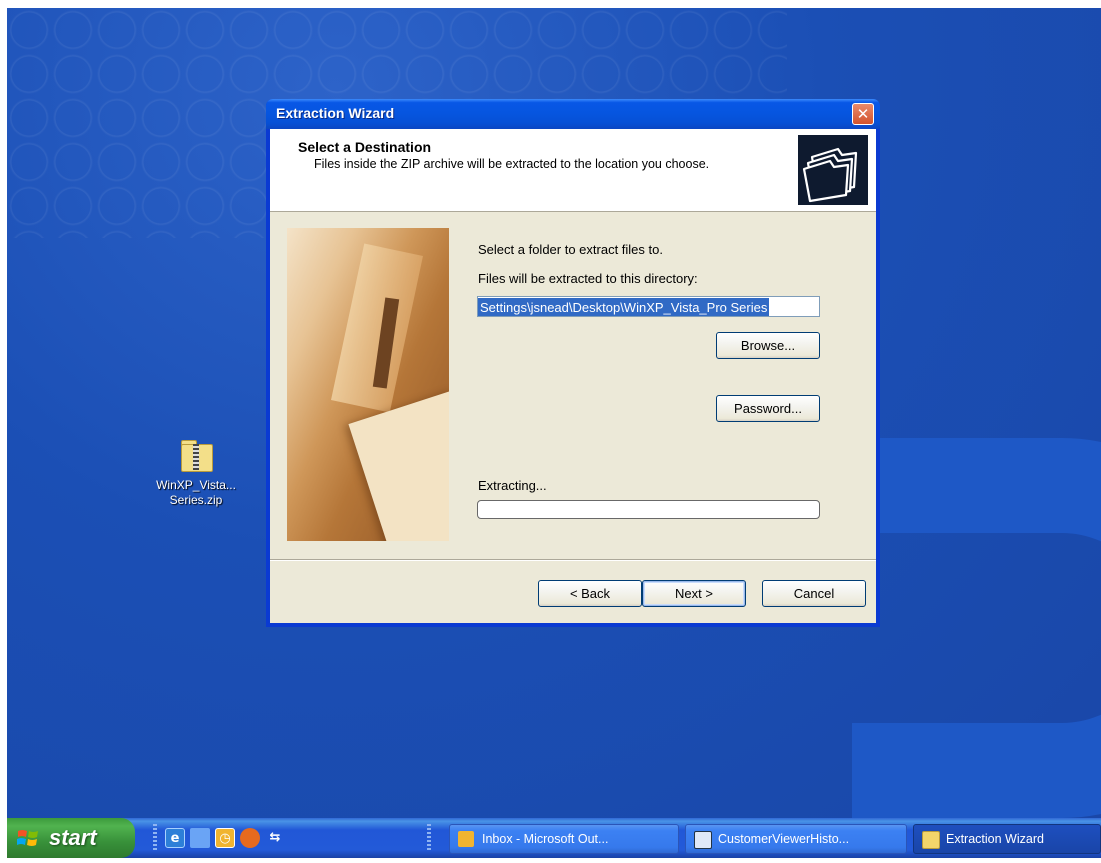 The height and width of the screenshot is (863, 1101). I want to click on header-title: Select a Destination, so click(365, 147).